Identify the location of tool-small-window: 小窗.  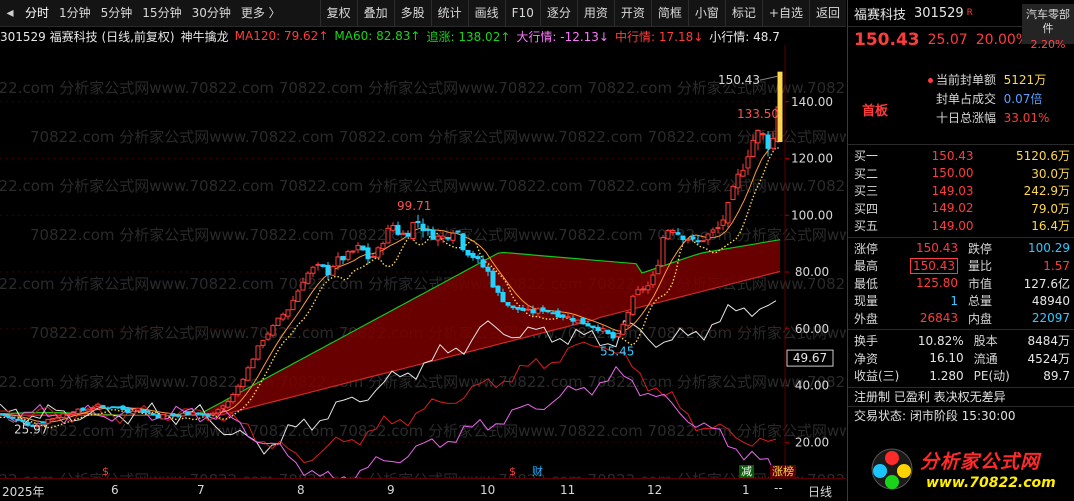
(706, 13).